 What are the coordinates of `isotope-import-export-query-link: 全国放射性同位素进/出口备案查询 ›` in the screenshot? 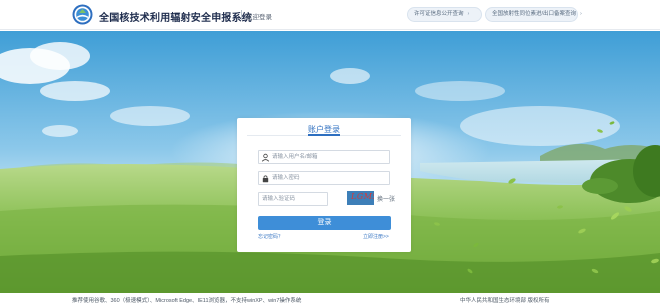 It's located at (533, 14).